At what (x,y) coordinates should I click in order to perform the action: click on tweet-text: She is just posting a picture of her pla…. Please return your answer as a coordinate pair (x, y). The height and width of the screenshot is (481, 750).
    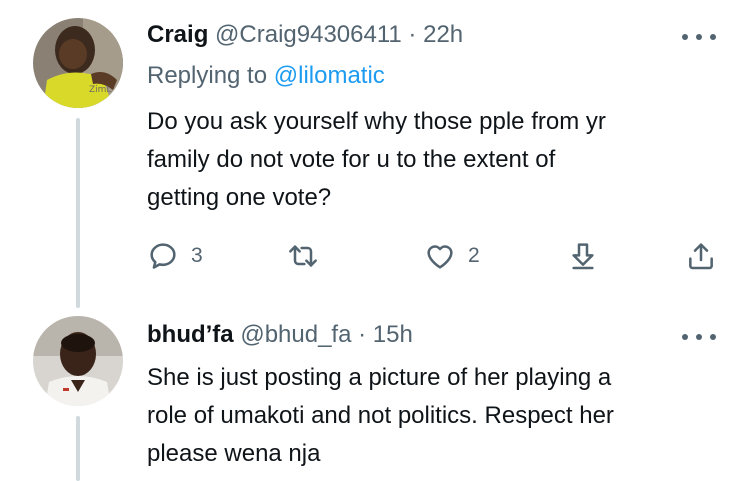
    Looking at the image, I should click on (380, 415).